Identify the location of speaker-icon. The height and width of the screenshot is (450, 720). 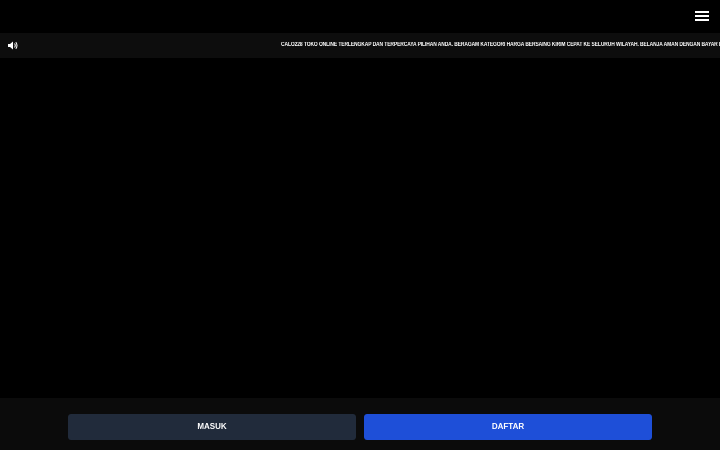
(13, 45).